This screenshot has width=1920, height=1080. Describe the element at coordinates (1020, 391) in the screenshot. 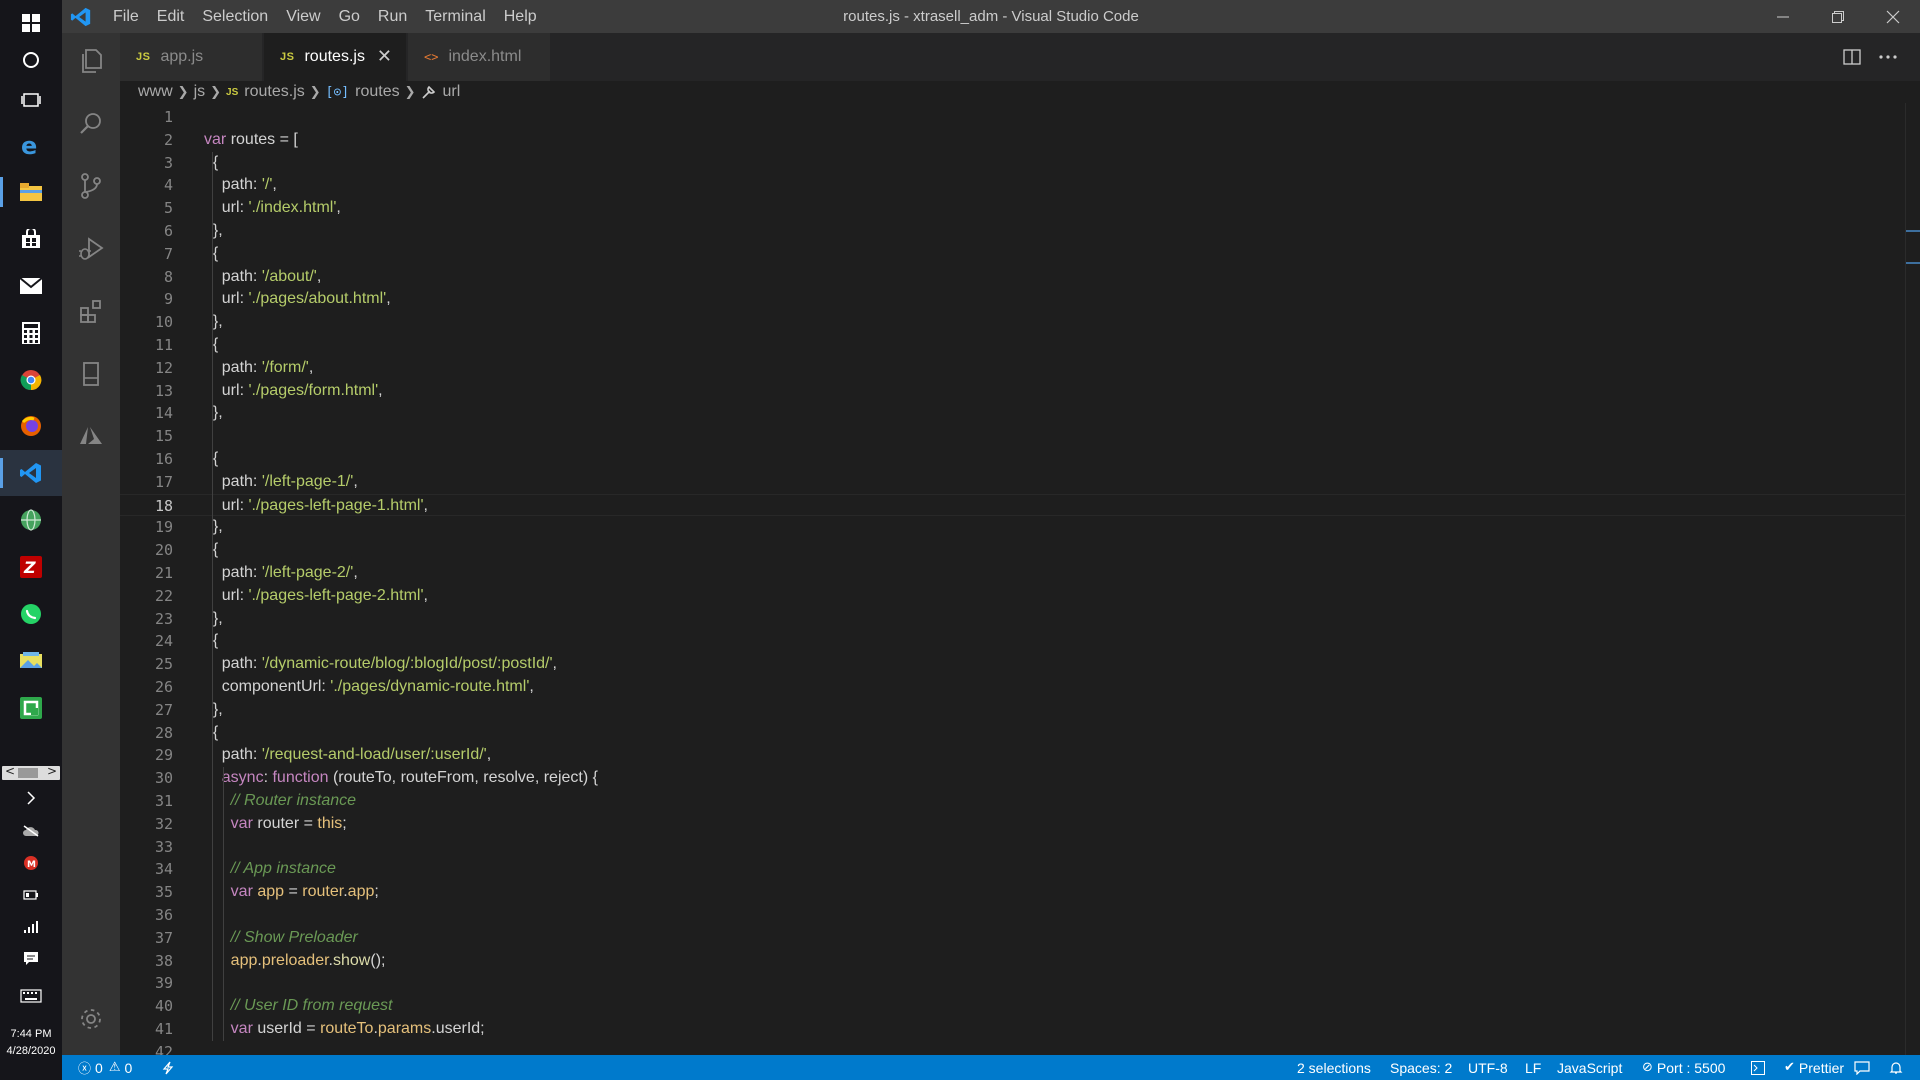

I see `code-line: 13 url: './pages/form.html',` at that location.